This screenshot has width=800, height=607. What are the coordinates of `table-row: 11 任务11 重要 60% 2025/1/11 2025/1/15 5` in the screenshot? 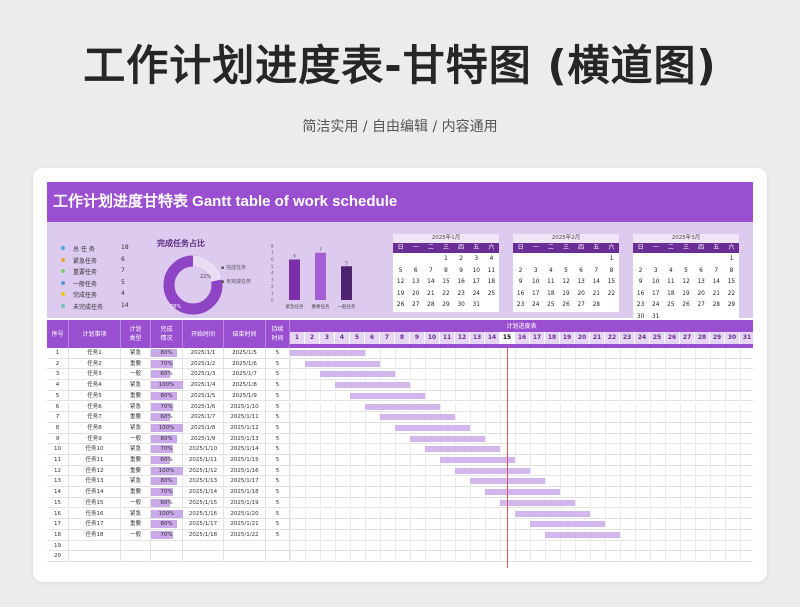 It's located at (400, 460).